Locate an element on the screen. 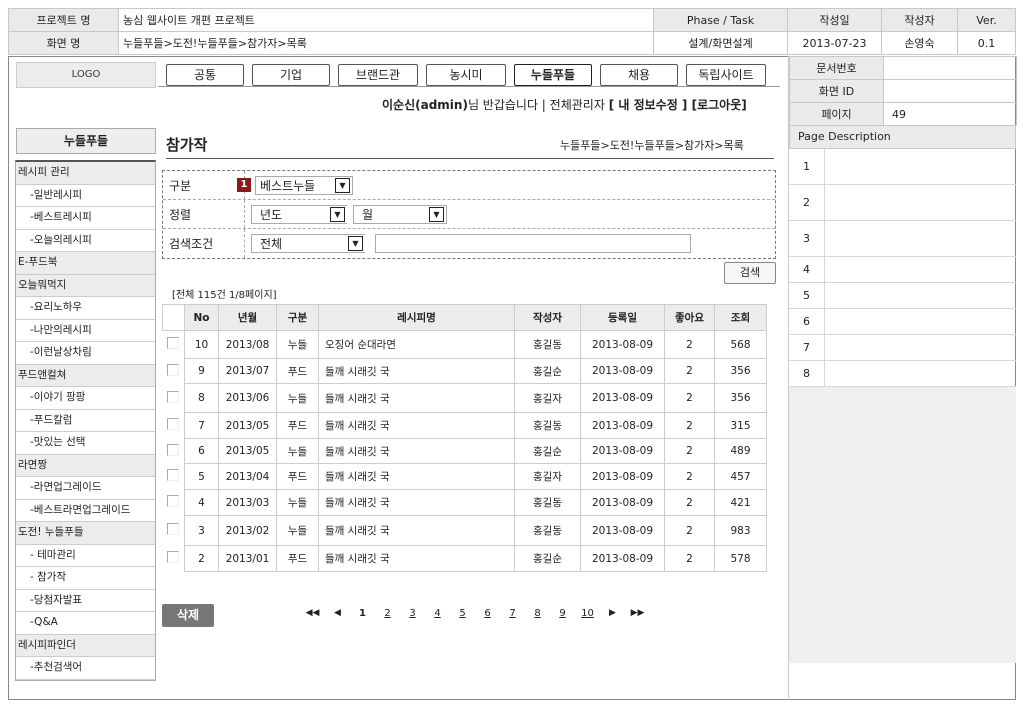  sidebar-item: -당첨자발표 is located at coordinates (85, 601).